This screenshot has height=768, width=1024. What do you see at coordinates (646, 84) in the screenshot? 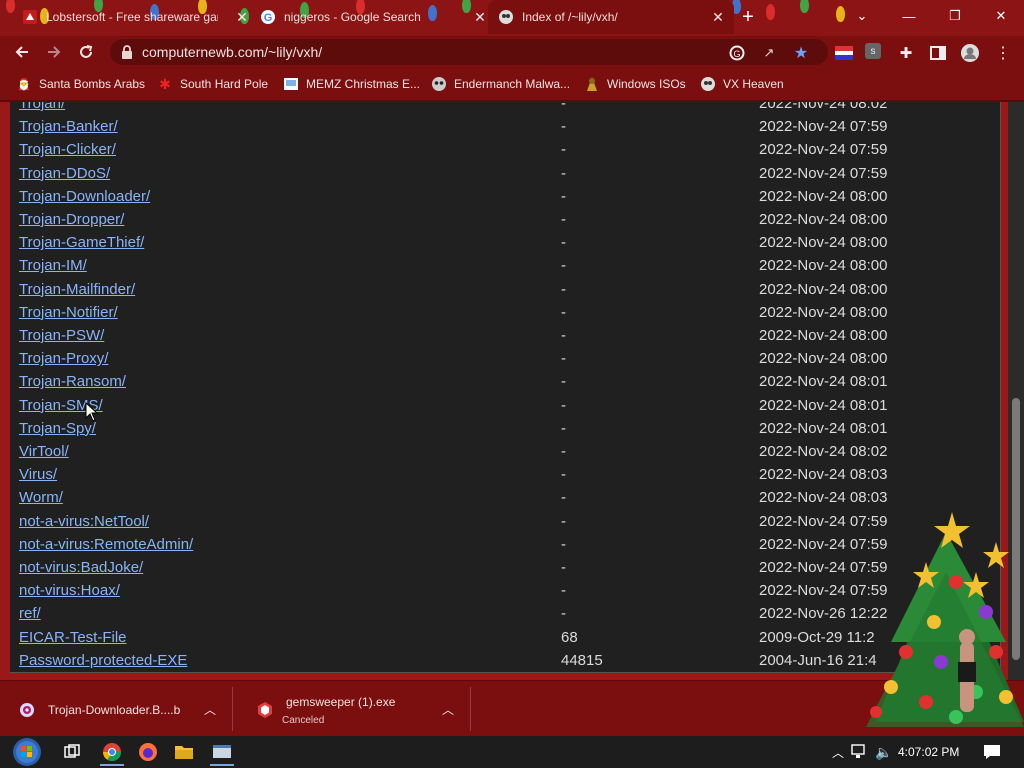
I see `bookmark-label: Windows ISOs` at bounding box center [646, 84].